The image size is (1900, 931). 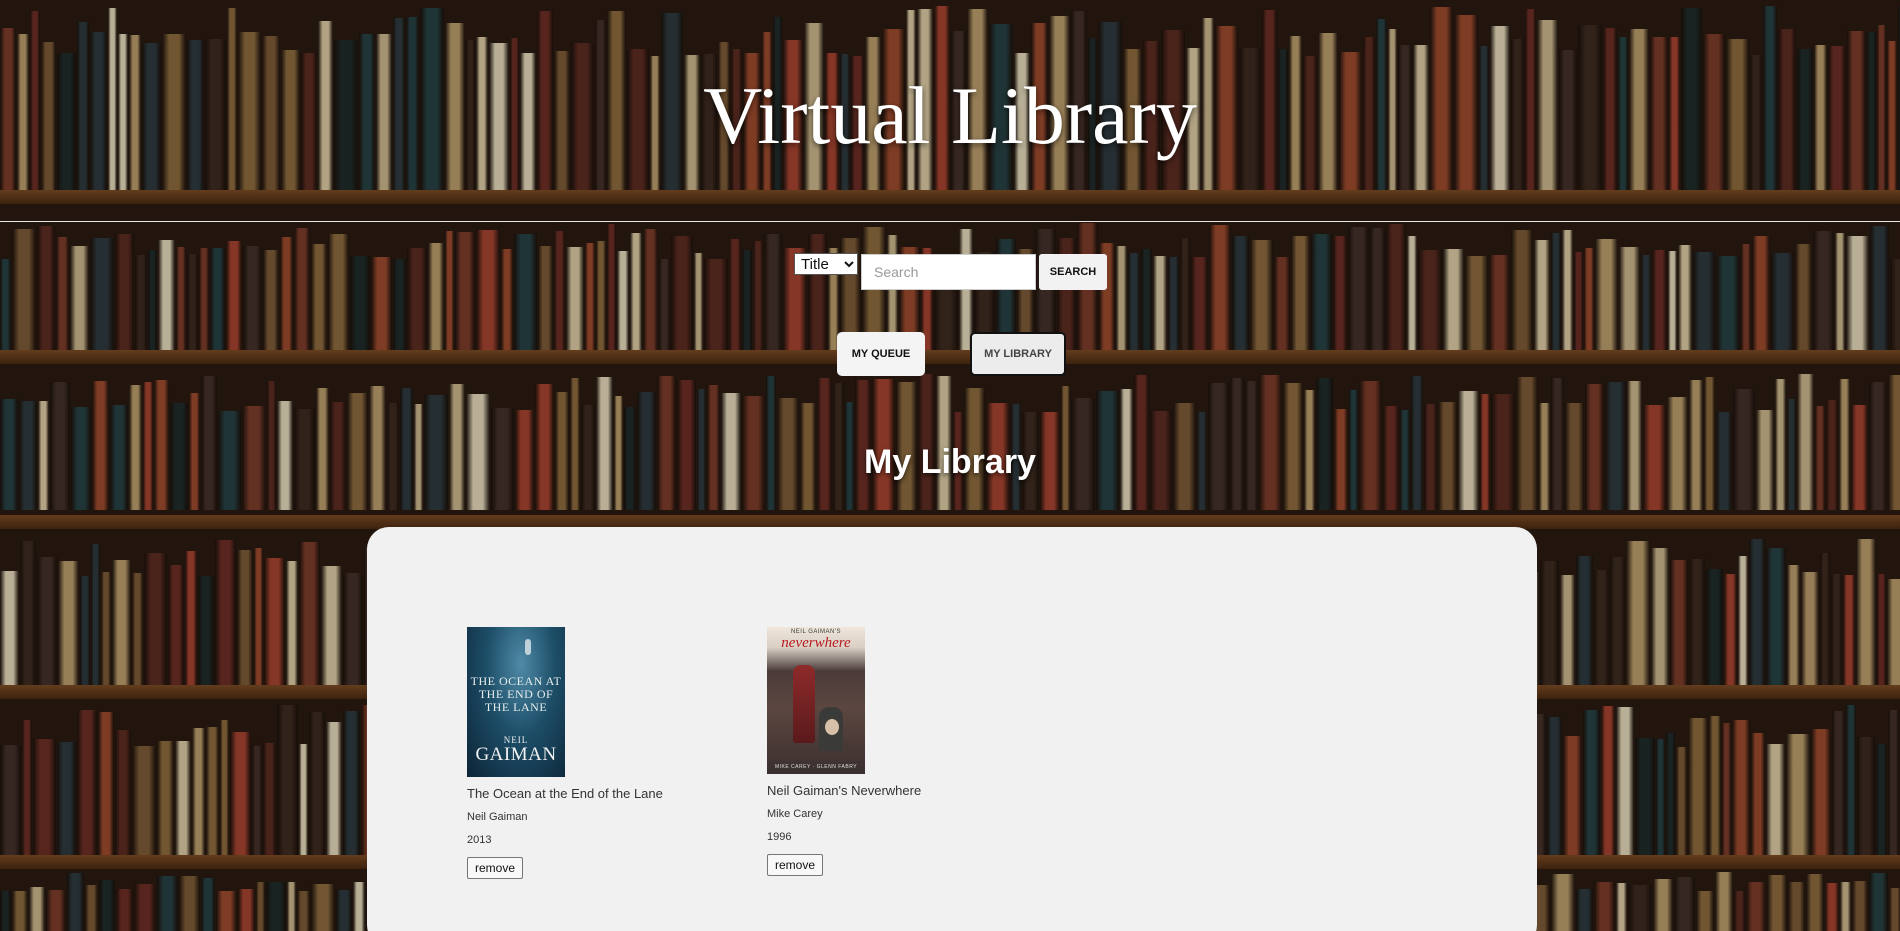 I want to click on cover-author-text: NEIL GAIMAN, so click(x=516, y=750).